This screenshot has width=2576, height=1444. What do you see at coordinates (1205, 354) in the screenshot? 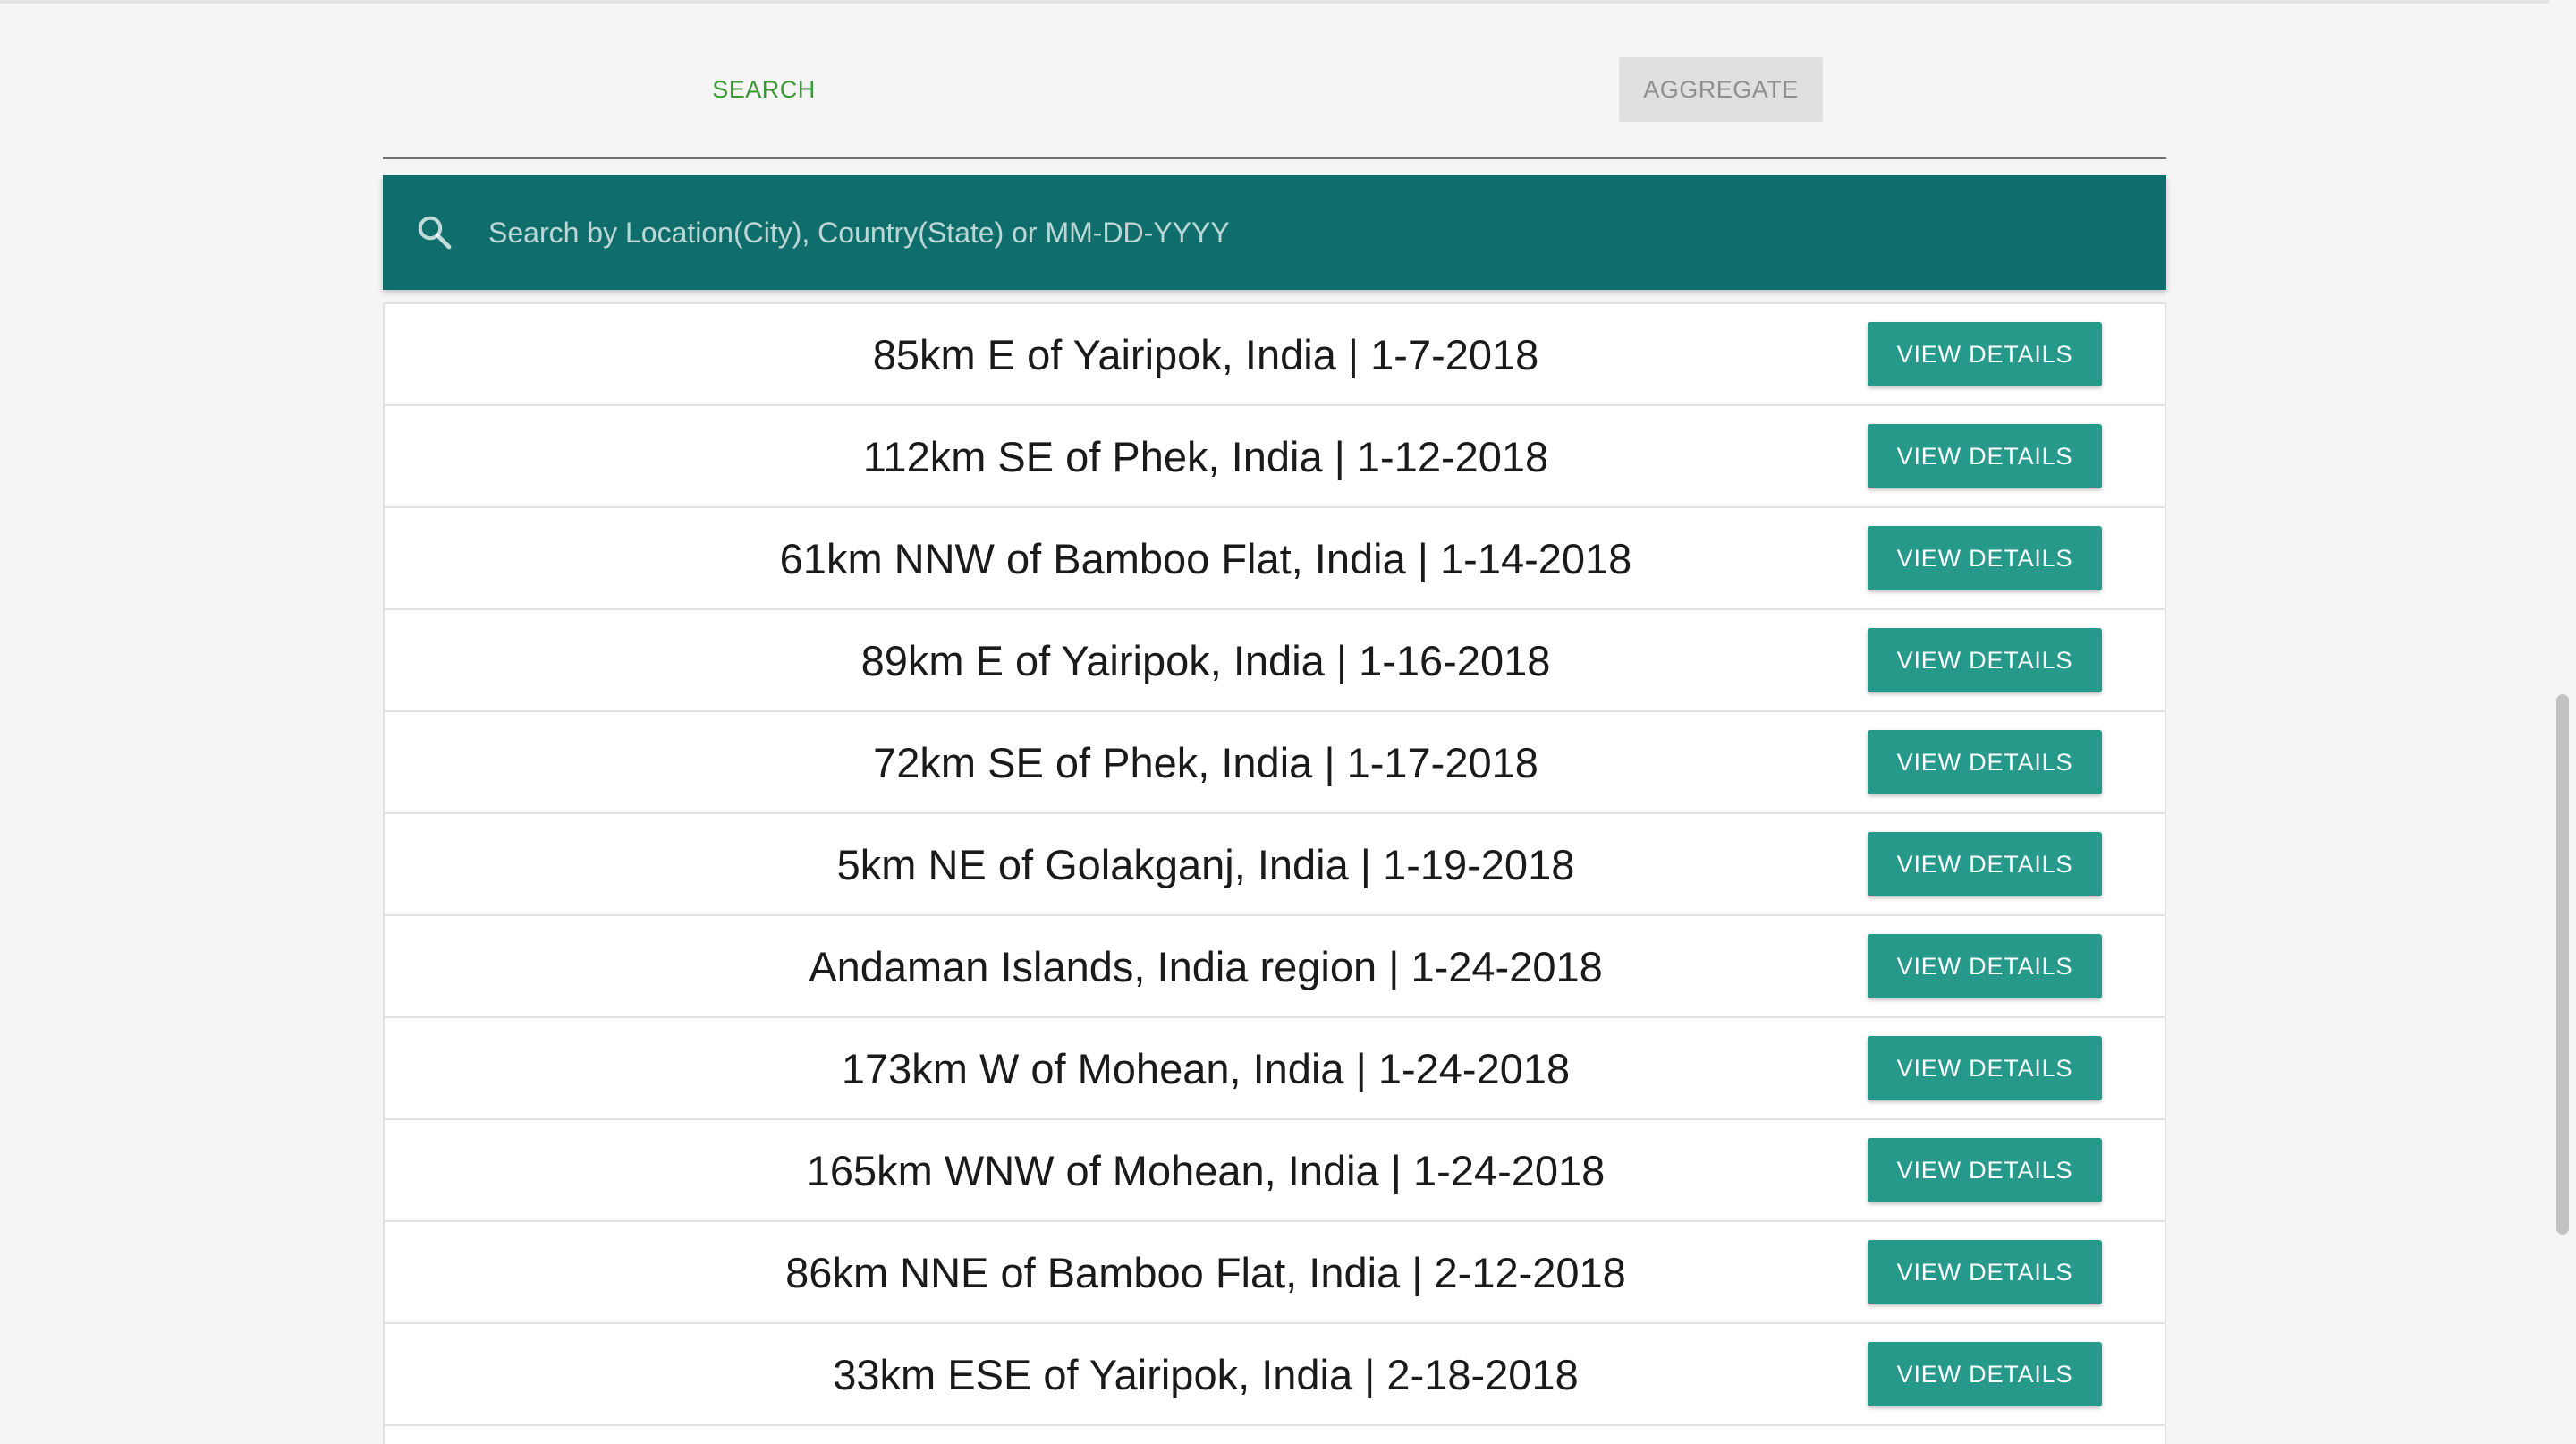
I see `result-label: 85km E of Yairipok, India | 1-7-2018` at bounding box center [1205, 354].